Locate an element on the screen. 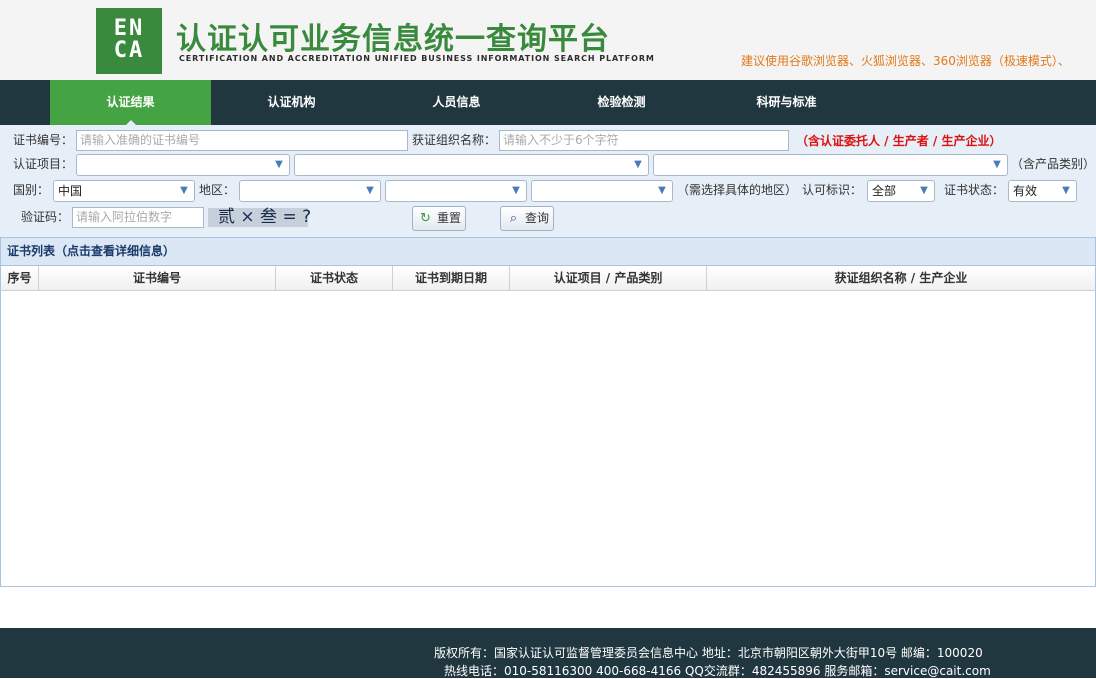 The image size is (1096, 679). query-button-label: 查询 is located at coordinates (537, 218).